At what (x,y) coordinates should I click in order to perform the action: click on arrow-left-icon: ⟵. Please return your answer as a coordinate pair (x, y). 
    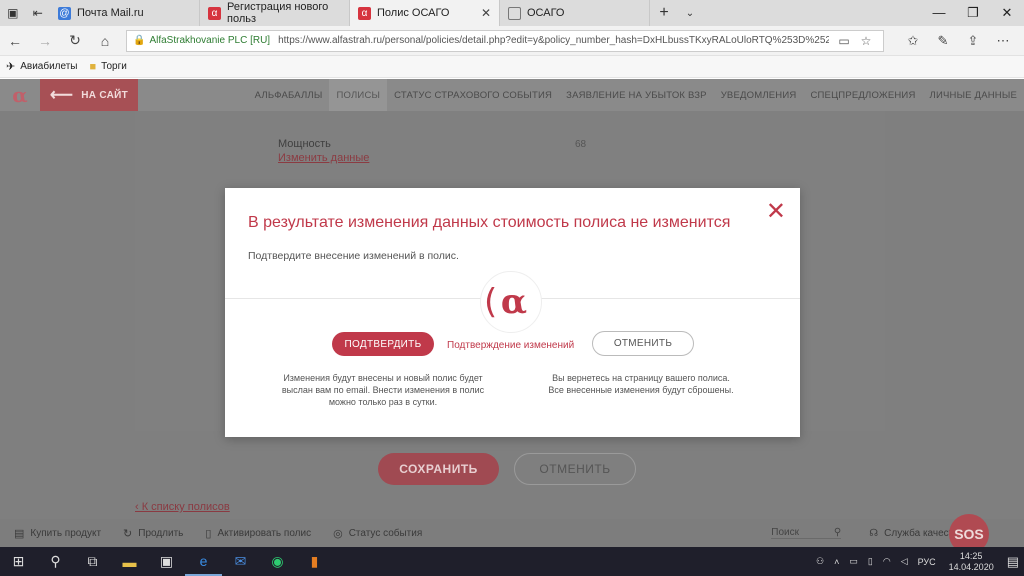
    Looking at the image, I should click on (61, 95).